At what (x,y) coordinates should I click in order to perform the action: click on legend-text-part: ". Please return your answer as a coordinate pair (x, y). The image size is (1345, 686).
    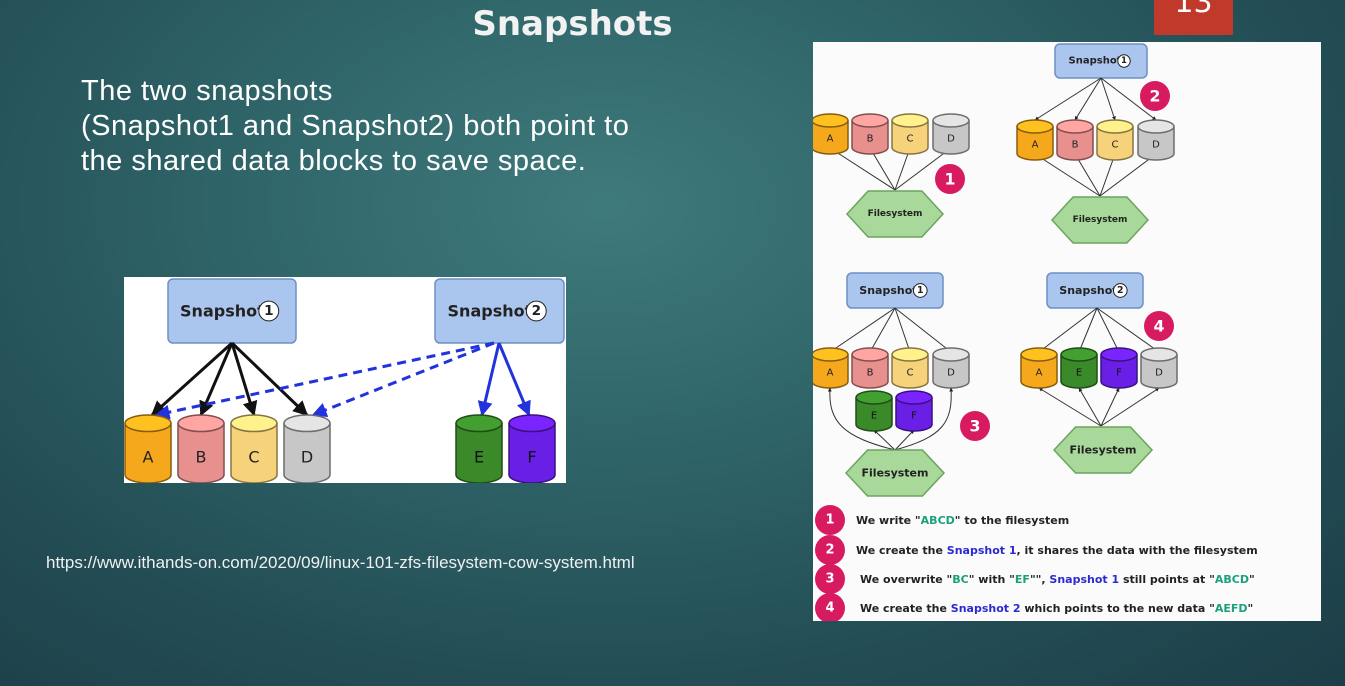
    Looking at the image, I should click on (1251, 608).